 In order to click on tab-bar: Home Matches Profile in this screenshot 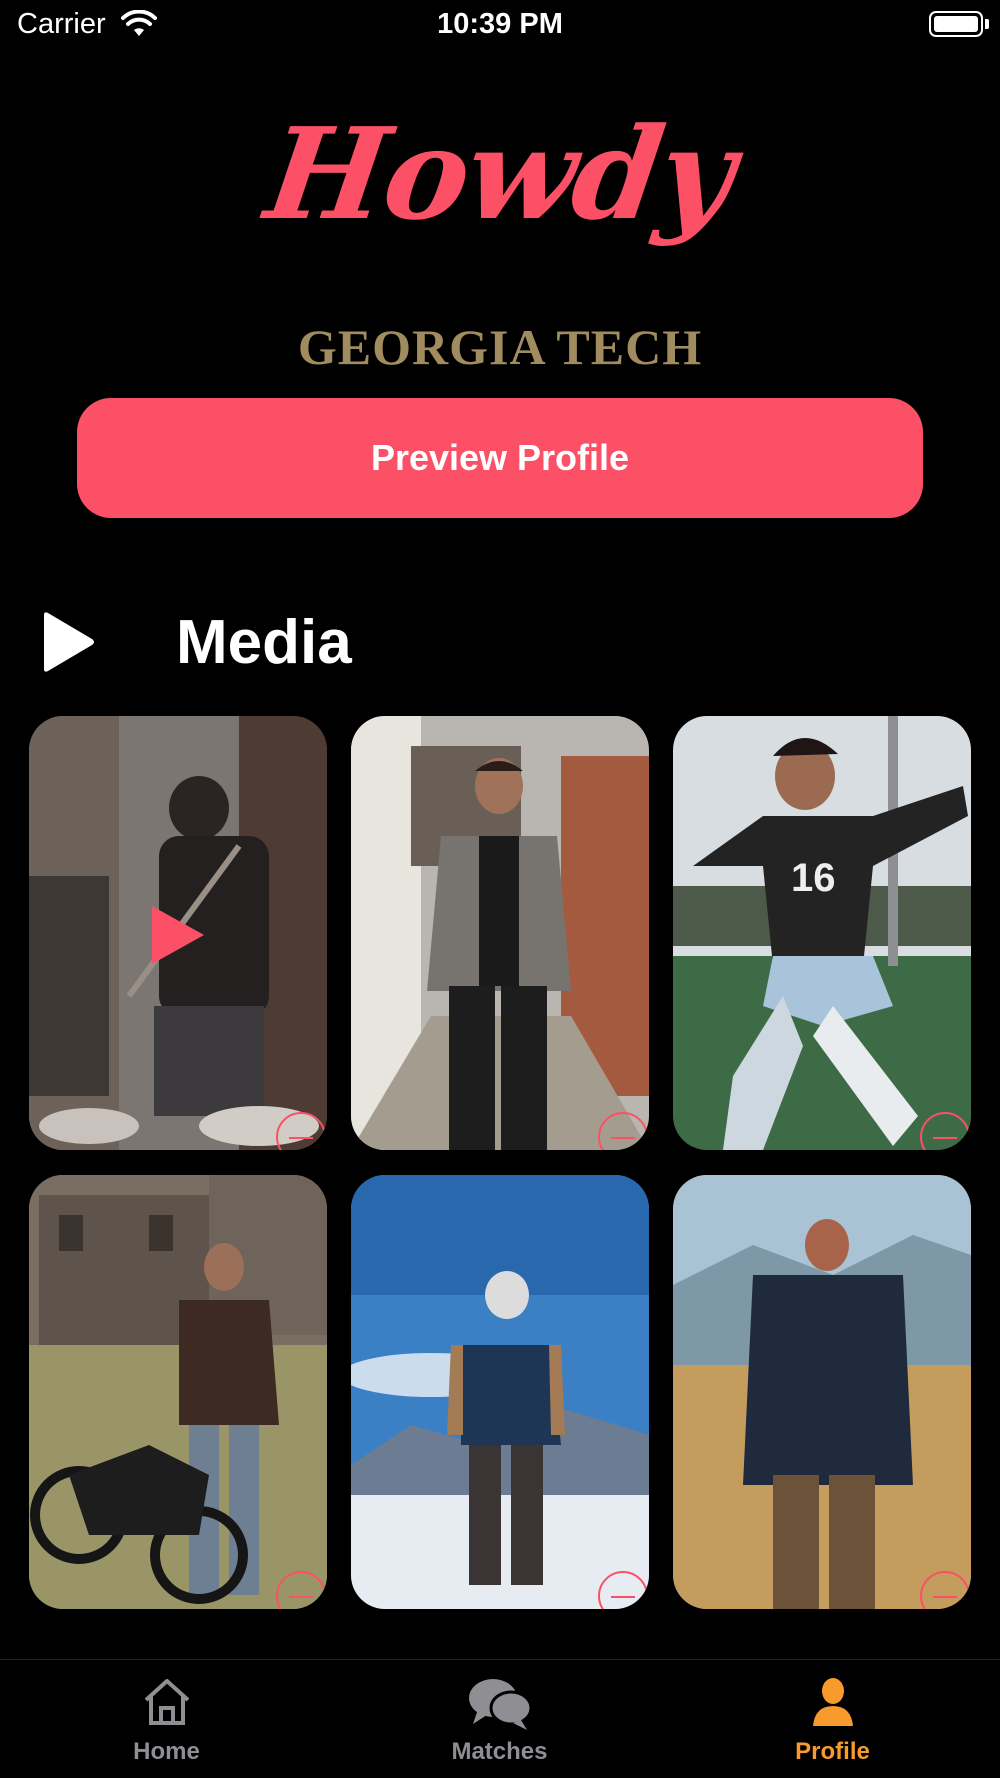, I will do `click(500, 1718)`.